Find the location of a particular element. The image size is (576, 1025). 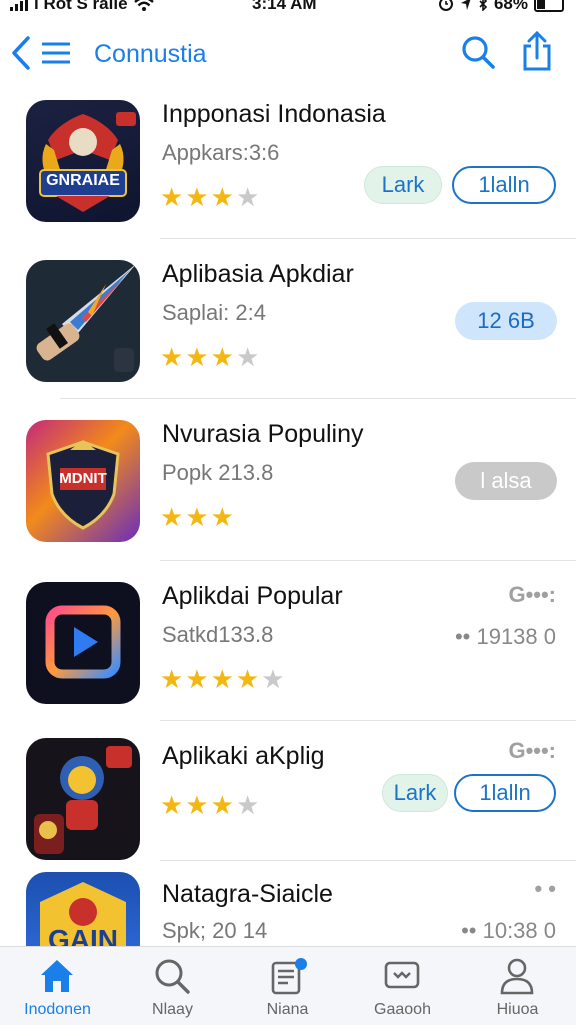

tab-profile: Hiuoa is located at coordinates (517, 986).